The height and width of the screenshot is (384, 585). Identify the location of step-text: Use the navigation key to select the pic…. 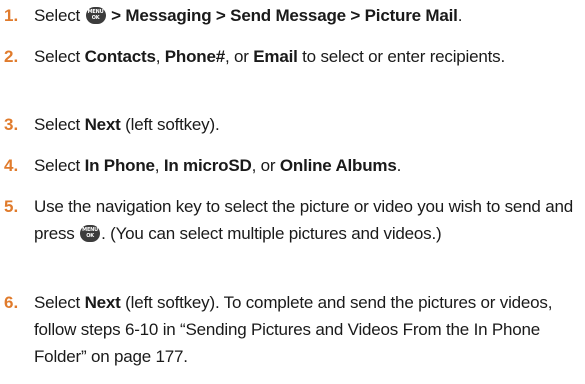
(307, 220).